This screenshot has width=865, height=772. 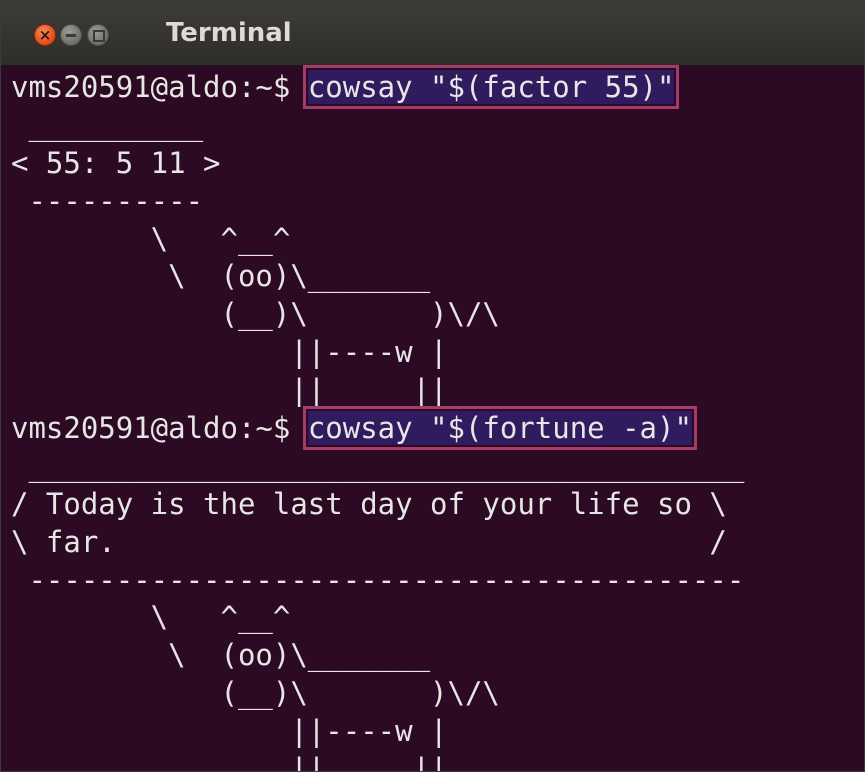 I want to click on maximize-icon, so click(x=99, y=36).